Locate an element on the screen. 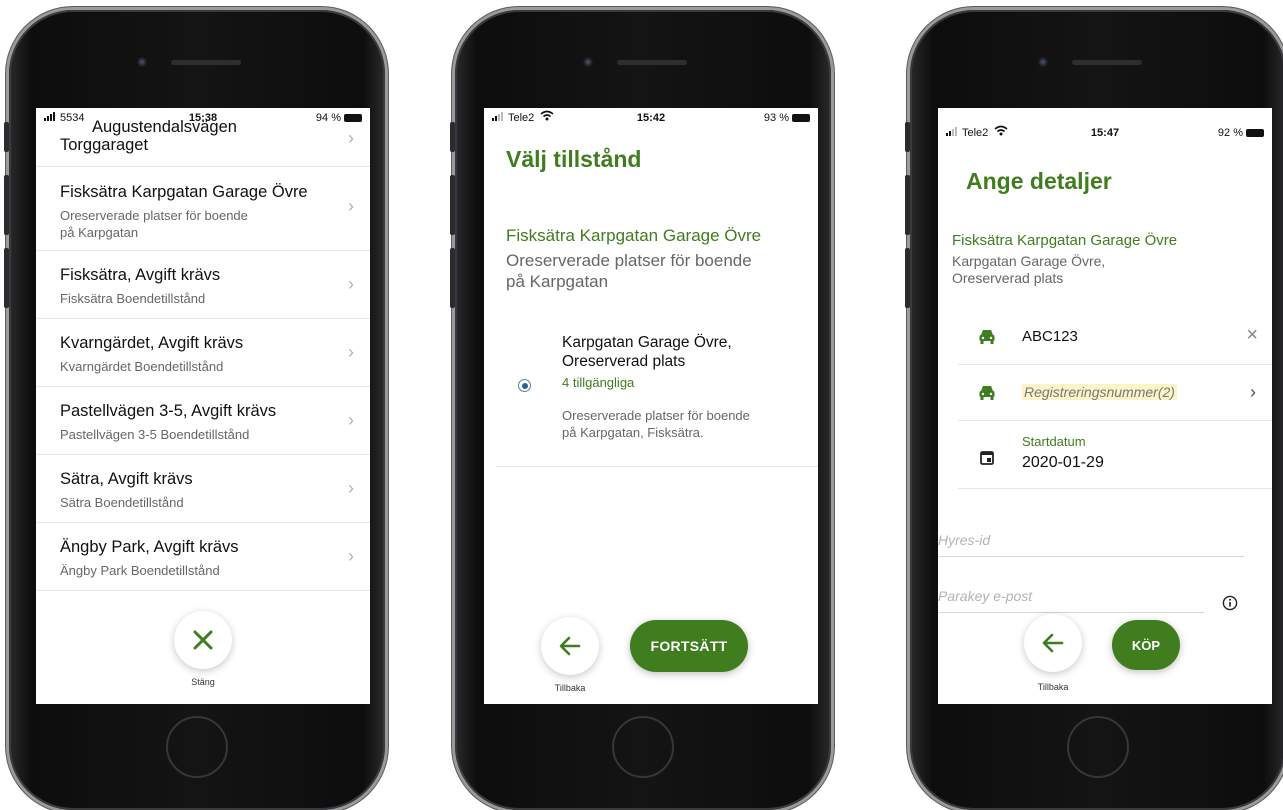 This screenshot has width=1283, height=810. list-item-title: Kvarngärdet, Avgift krävs is located at coordinates (152, 343).